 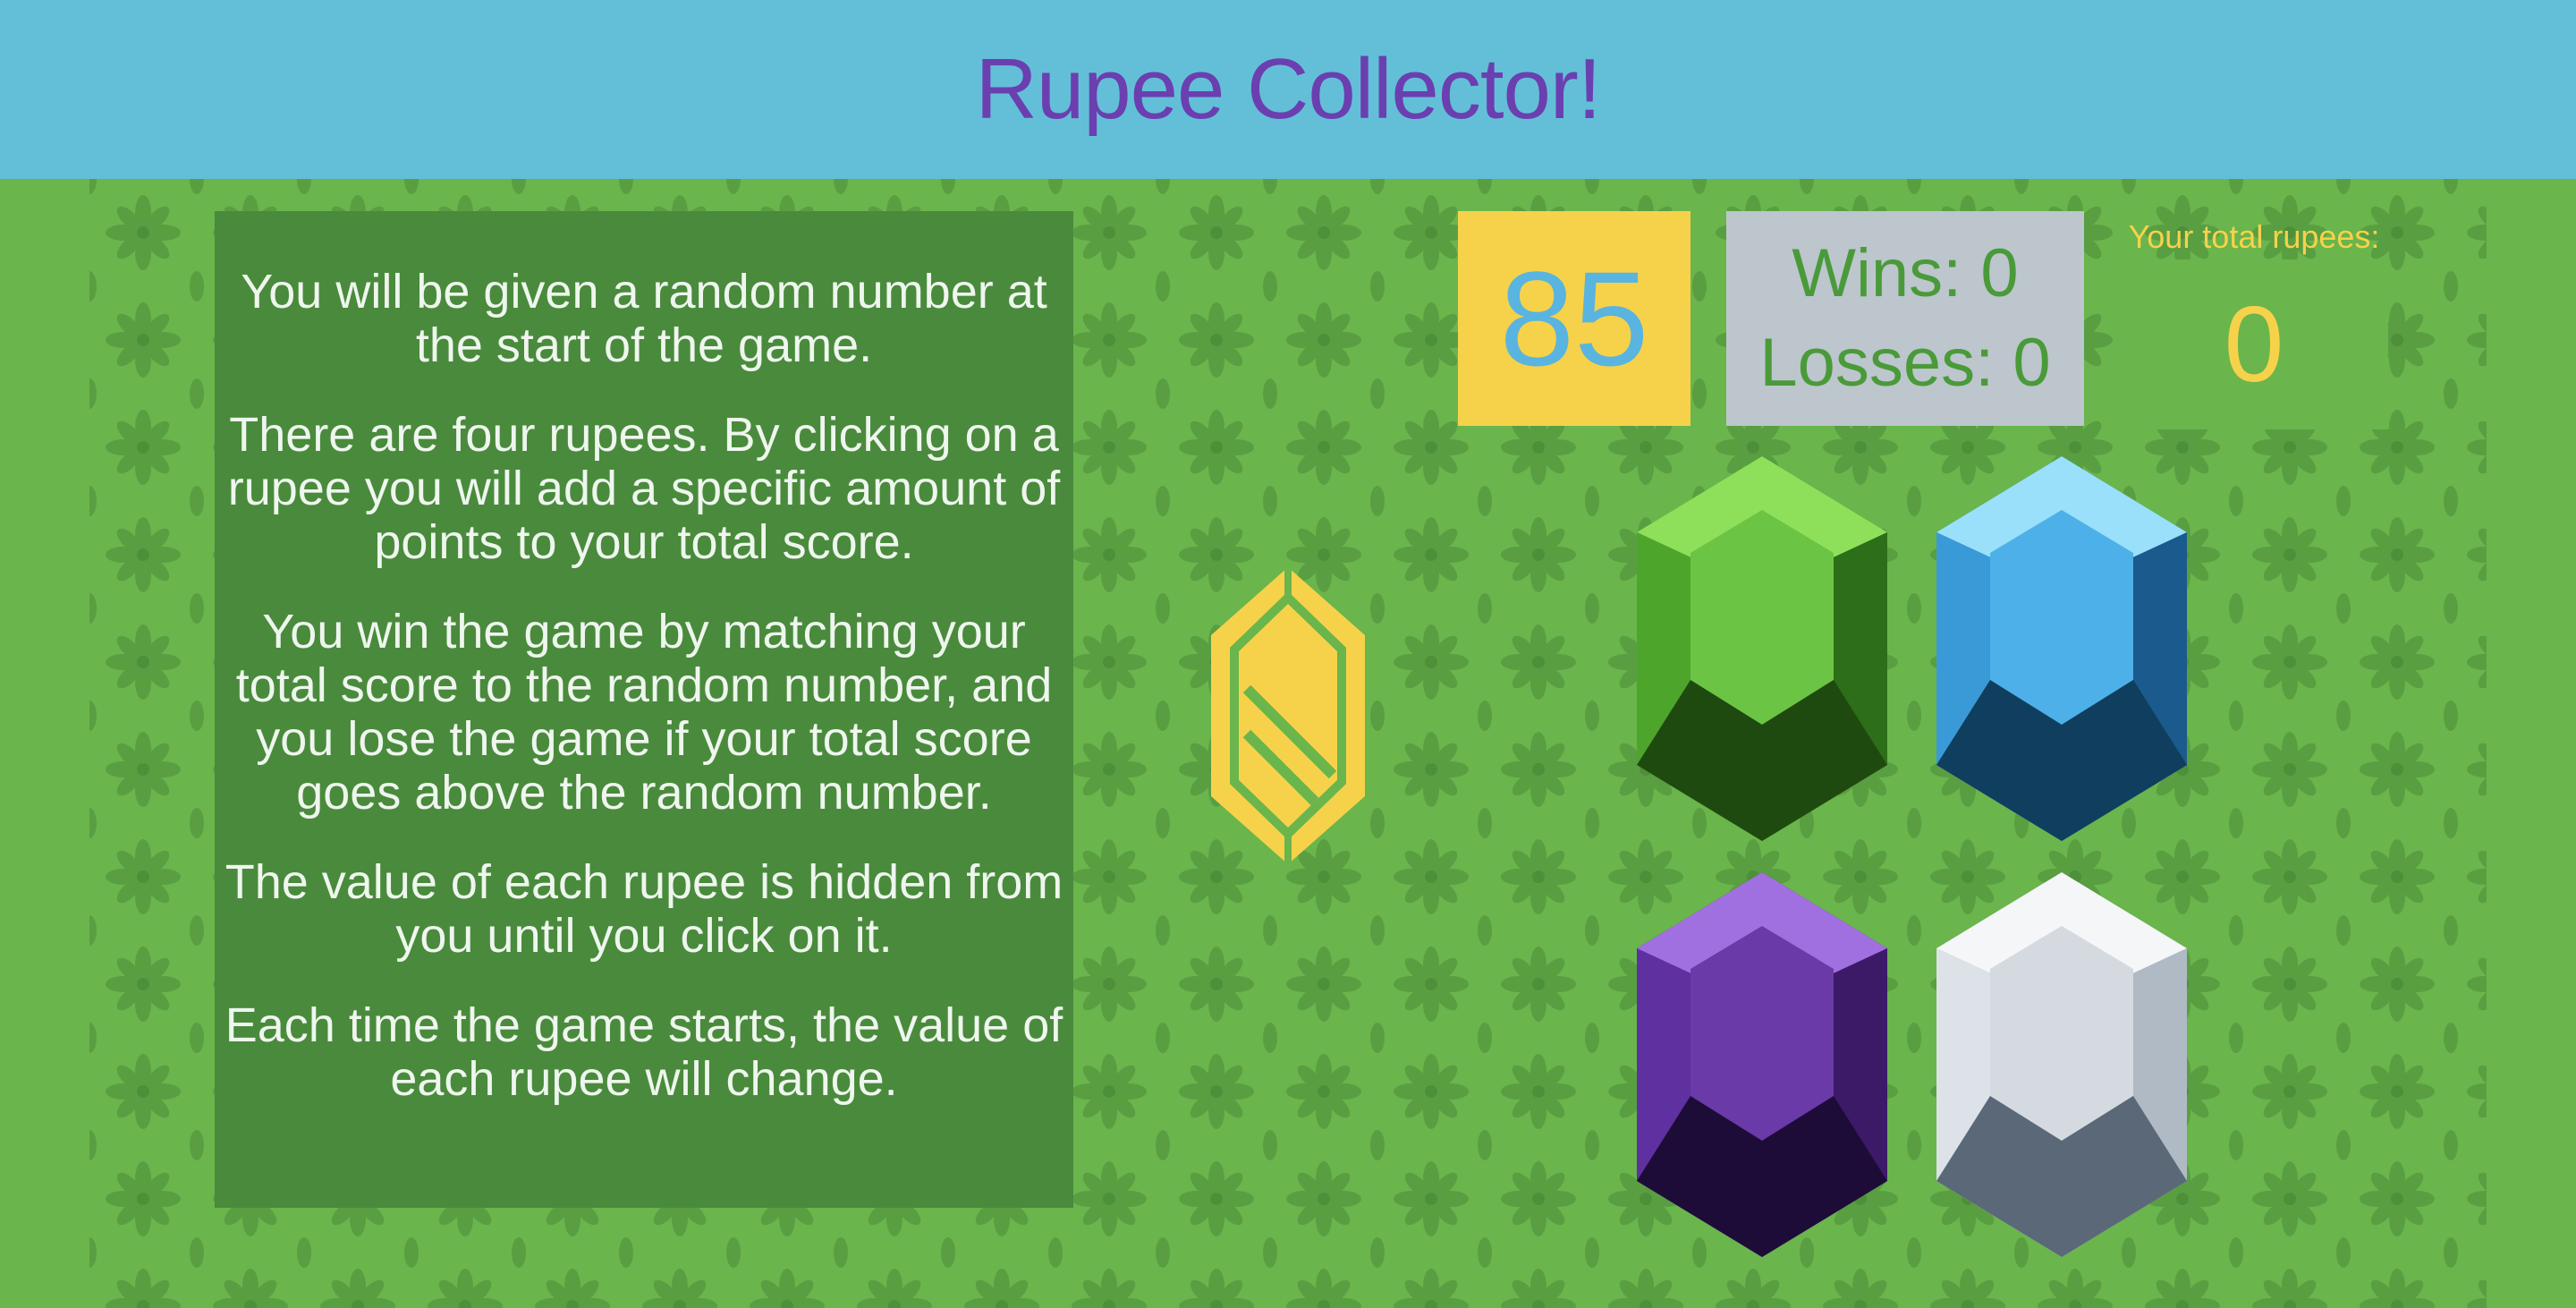 I want to click on blue-rupee-button, so click(x=2061, y=648).